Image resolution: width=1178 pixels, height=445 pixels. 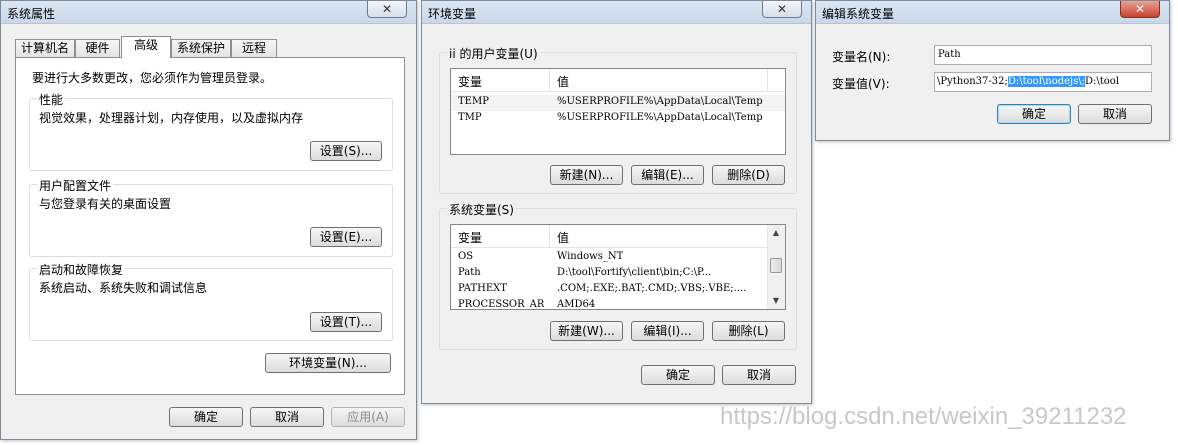 What do you see at coordinates (1043, 55) in the screenshot?
I see `variable-name-field: Path` at bounding box center [1043, 55].